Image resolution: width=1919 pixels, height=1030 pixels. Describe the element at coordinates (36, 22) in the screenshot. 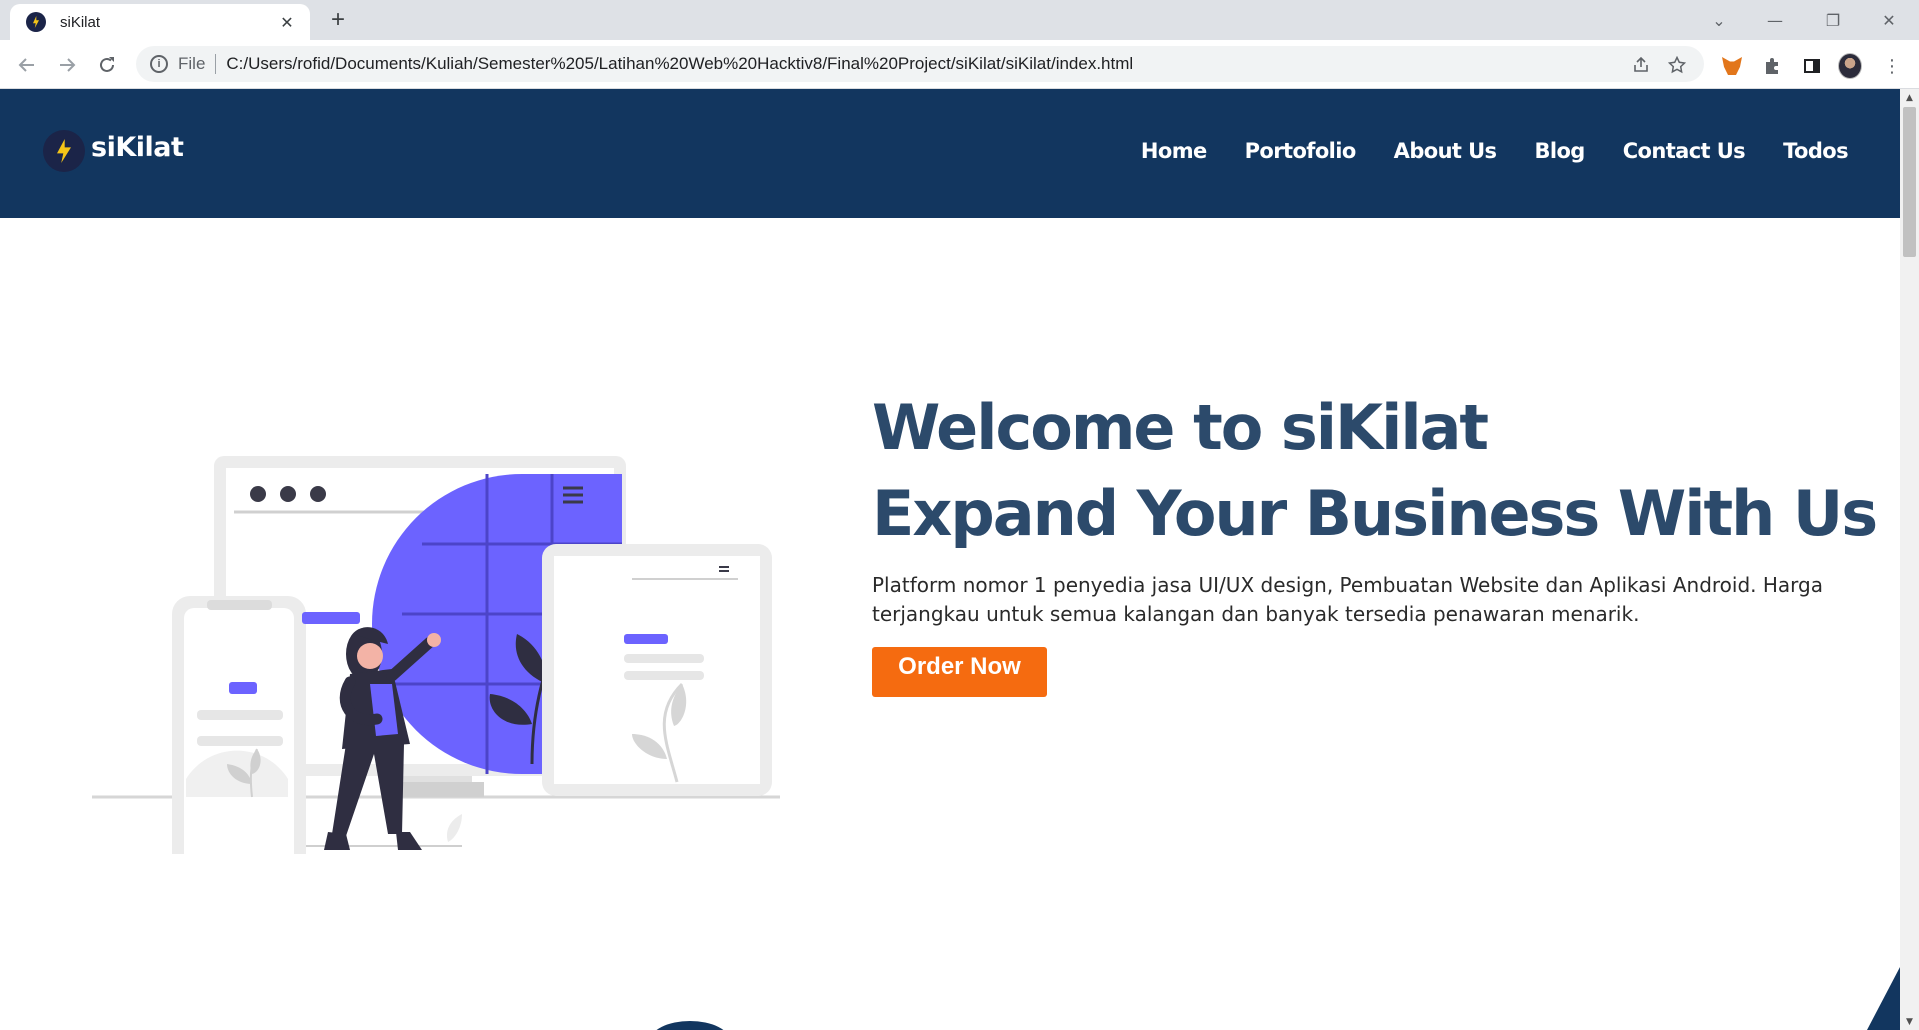

I see `tab-favicon-icon` at that location.